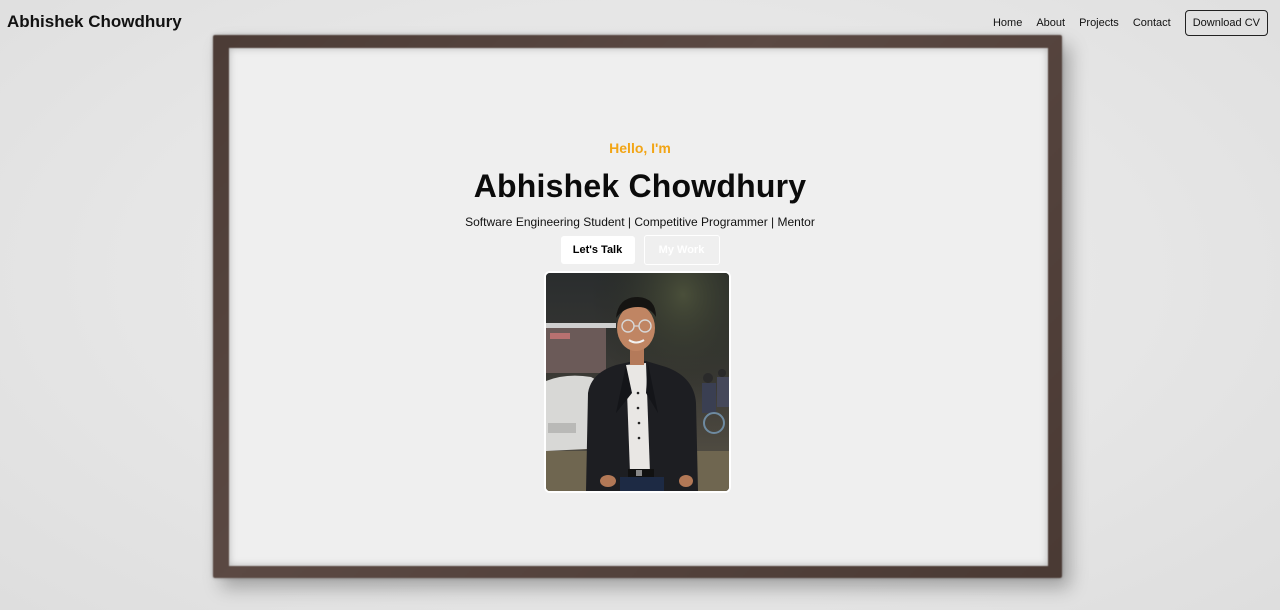 This screenshot has width=1280, height=610. What do you see at coordinates (640, 148) in the screenshot?
I see `greeting-text: Hello, I'm` at bounding box center [640, 148].